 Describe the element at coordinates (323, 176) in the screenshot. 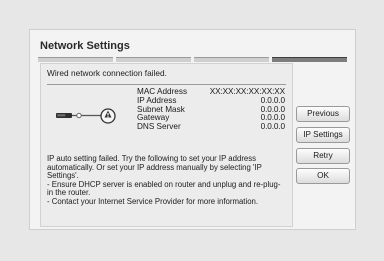

I see `ok-button: OK` at that location.